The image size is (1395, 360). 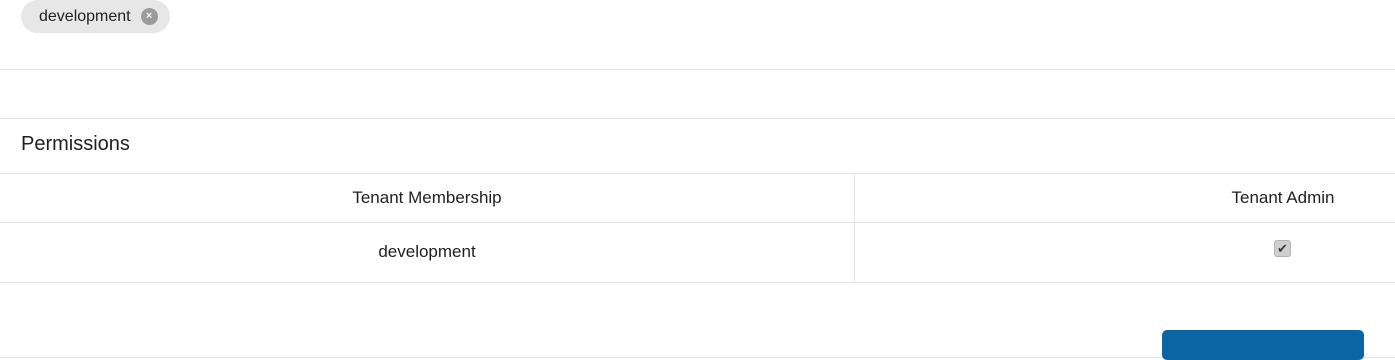 What do you see at coordinates (1283, 197) in the screenshot?
I see `column-header-tenant-admin: Tenant Admin` at bounding box center [1283, 197].